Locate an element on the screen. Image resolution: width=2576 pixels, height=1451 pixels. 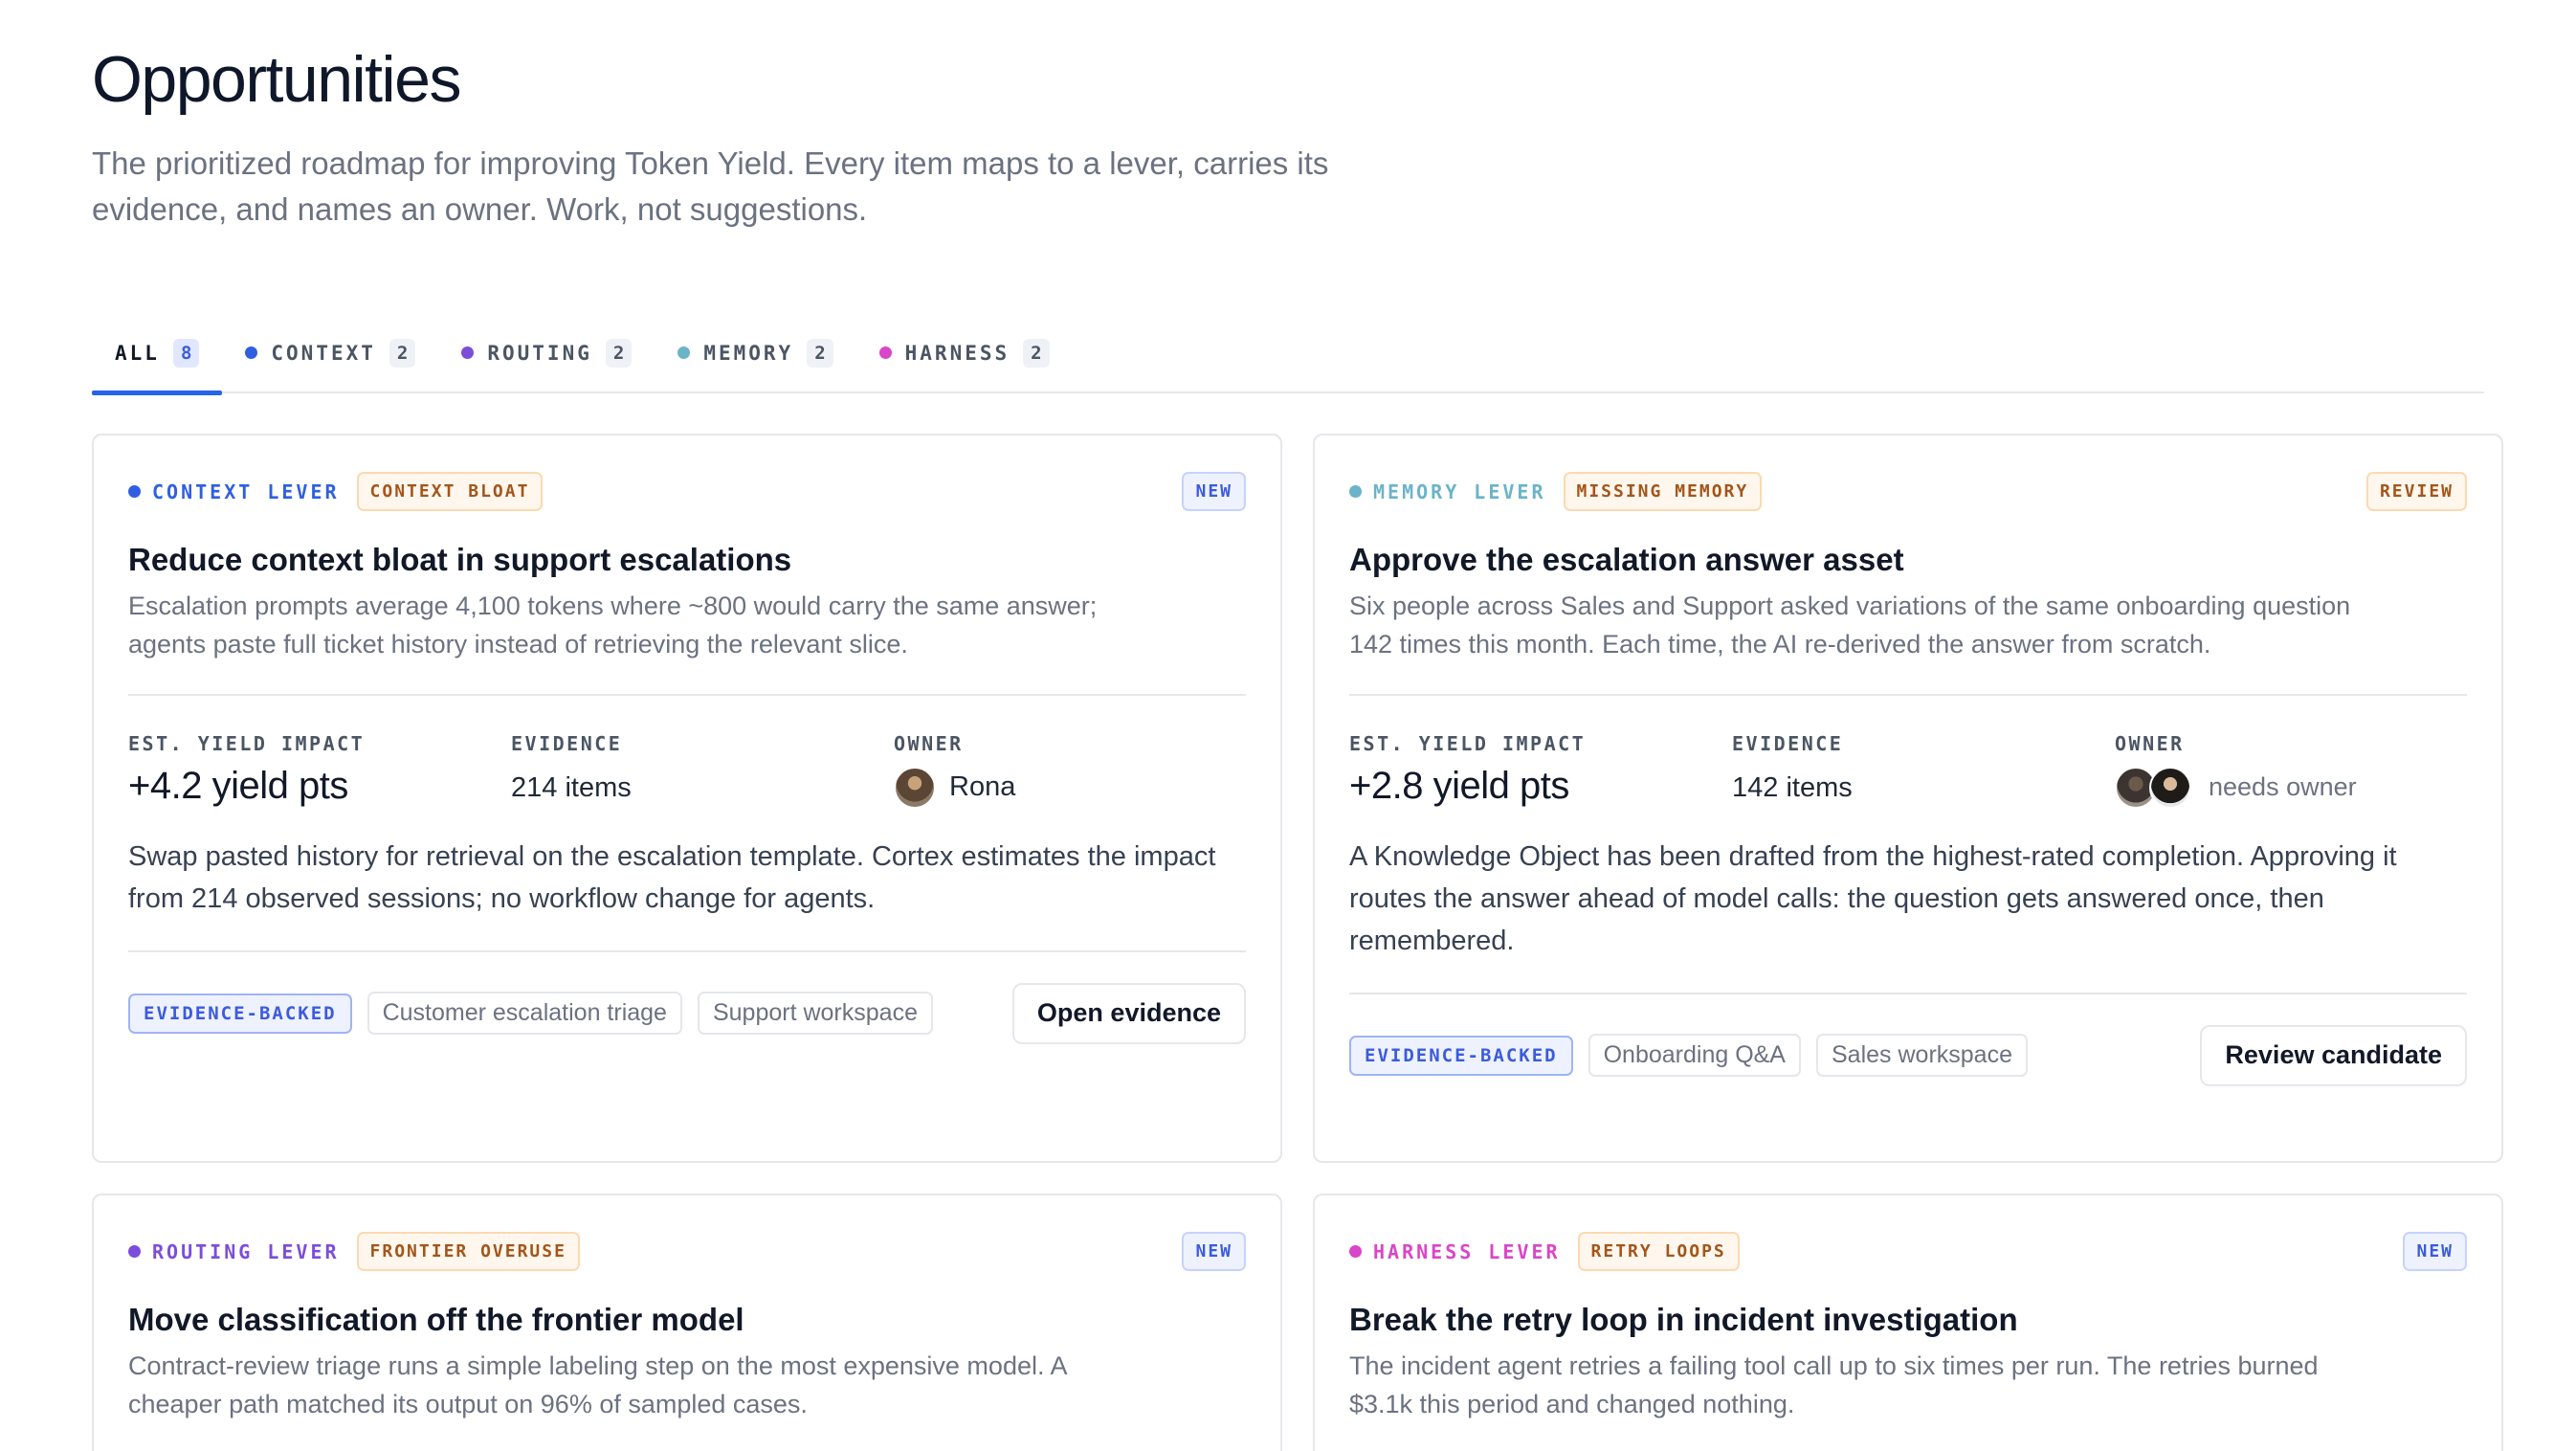
yield-value: +2.8 yield pts is located at coordinates (1459, 785).